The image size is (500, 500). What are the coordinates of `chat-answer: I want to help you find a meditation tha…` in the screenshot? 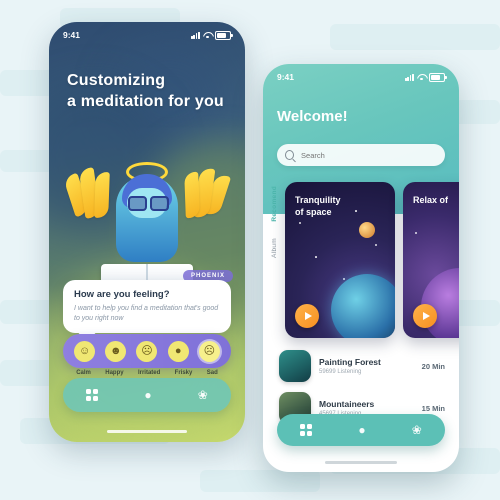 It's located at (146, 313).